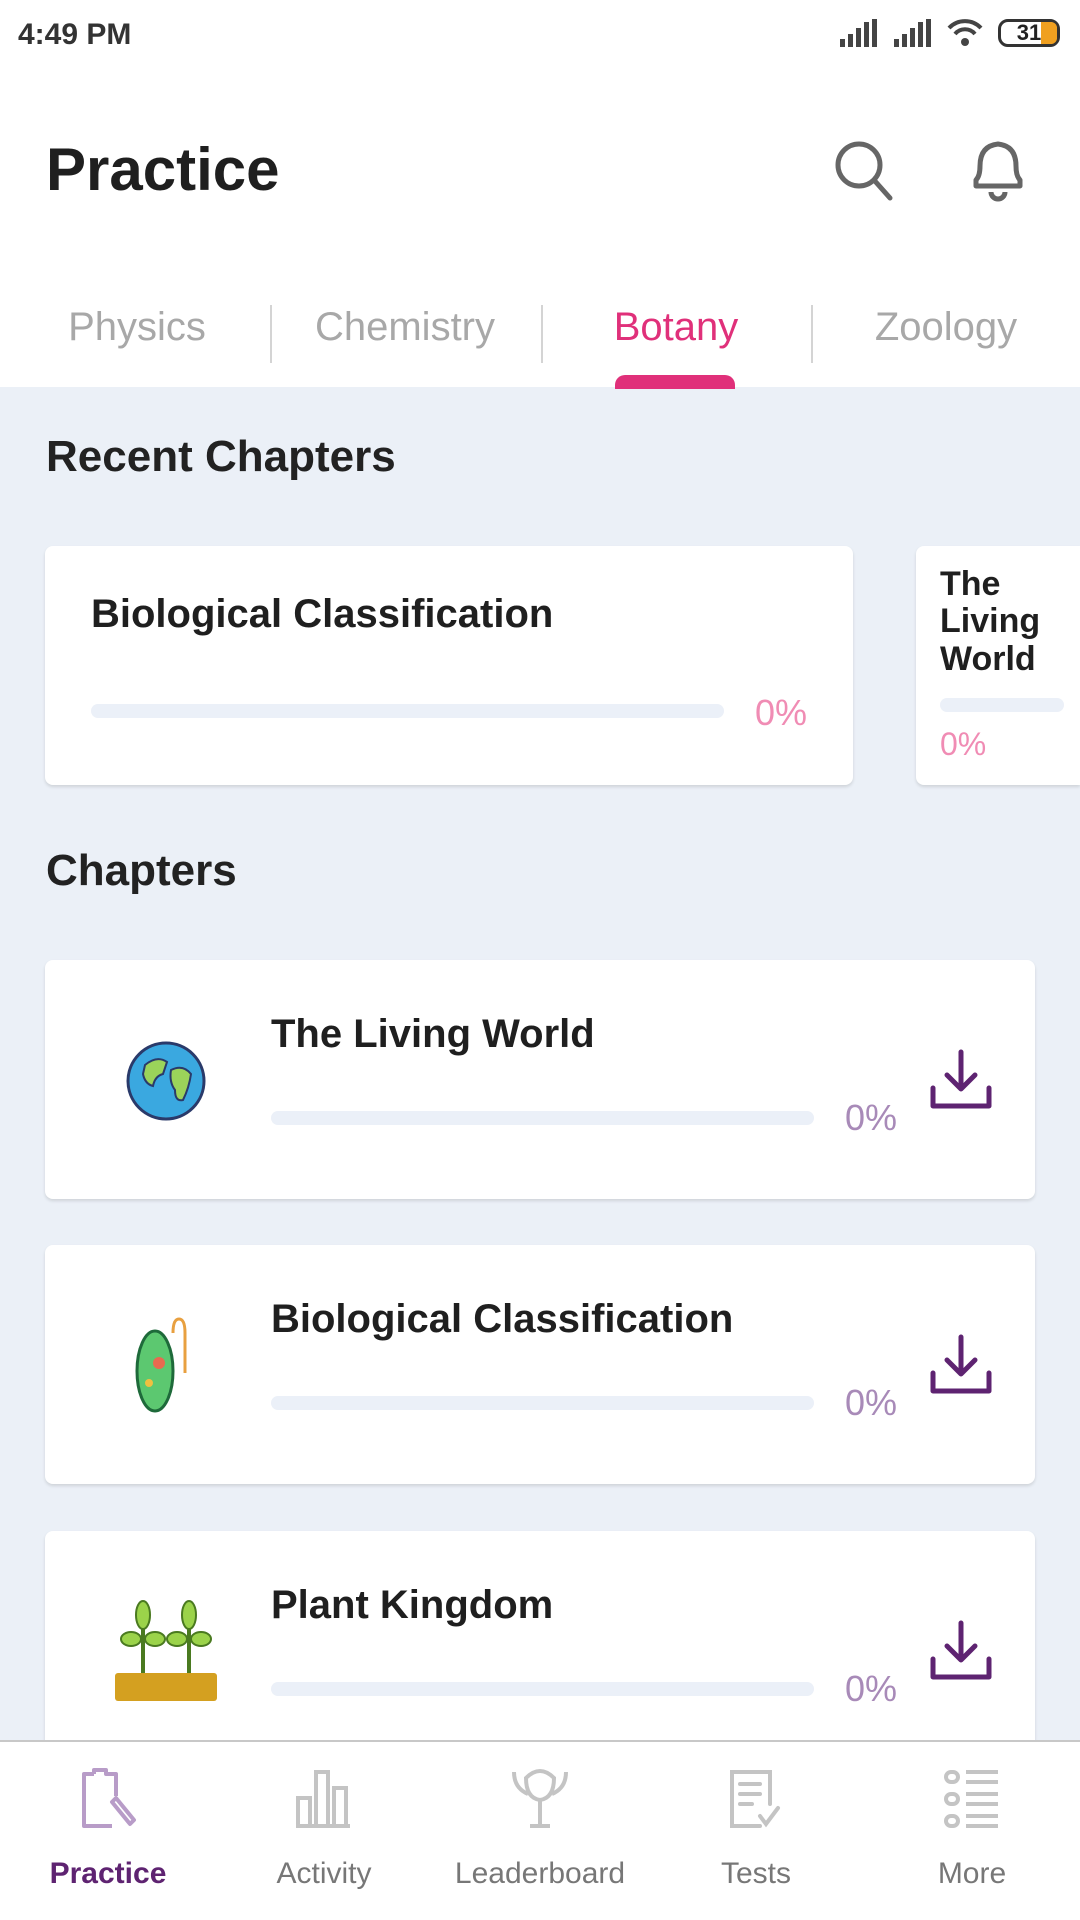 Image resolution: width=1080 pixels, height=1920 pixels. Describe the element at coordinates (756, 1829) in the screenshot. I see `nav-tests: Tests` at that location.